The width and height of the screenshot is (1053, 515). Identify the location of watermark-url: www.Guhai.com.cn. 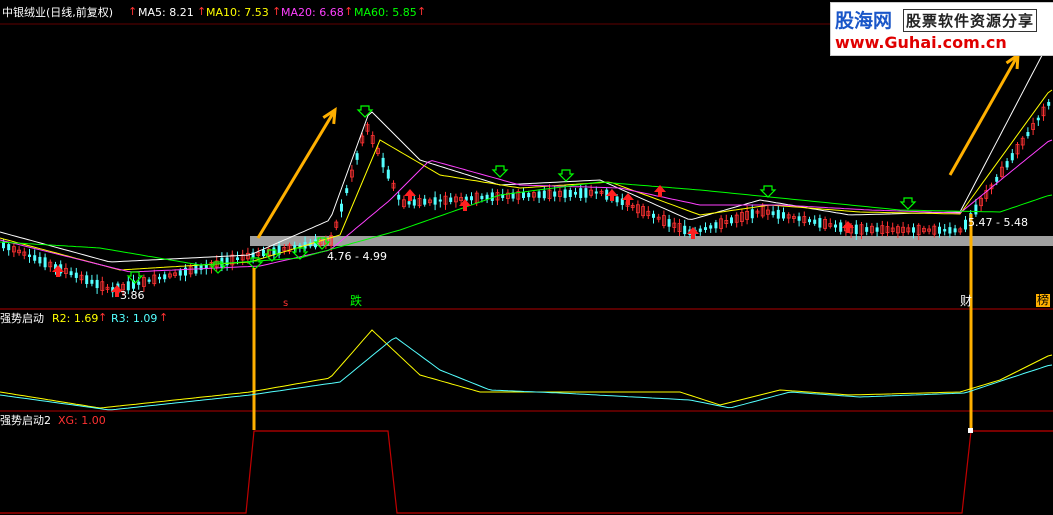
(921, 42).